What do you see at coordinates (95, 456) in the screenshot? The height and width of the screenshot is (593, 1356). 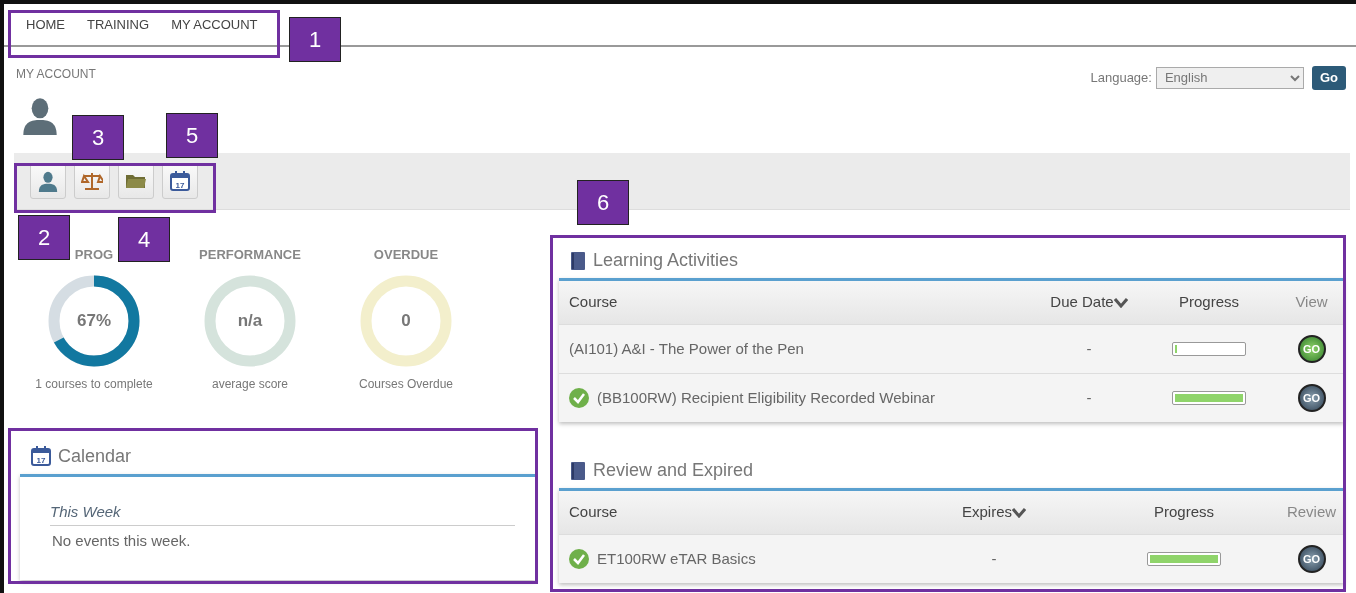 I see `panel-title: Calendar` at bounding box center [95, 456].